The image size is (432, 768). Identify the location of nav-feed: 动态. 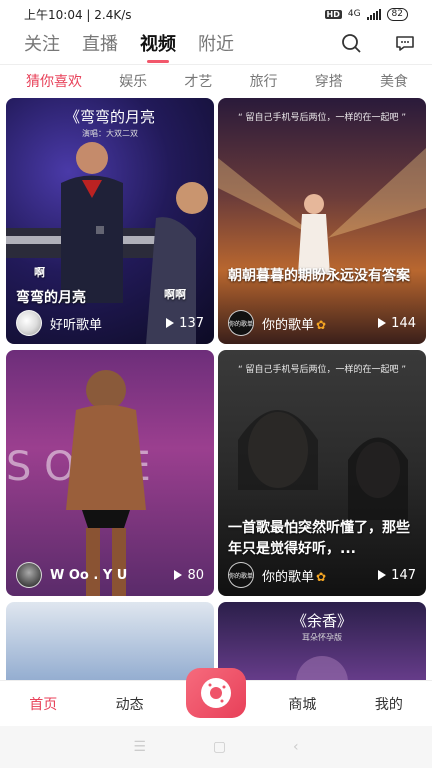
(129, 704).